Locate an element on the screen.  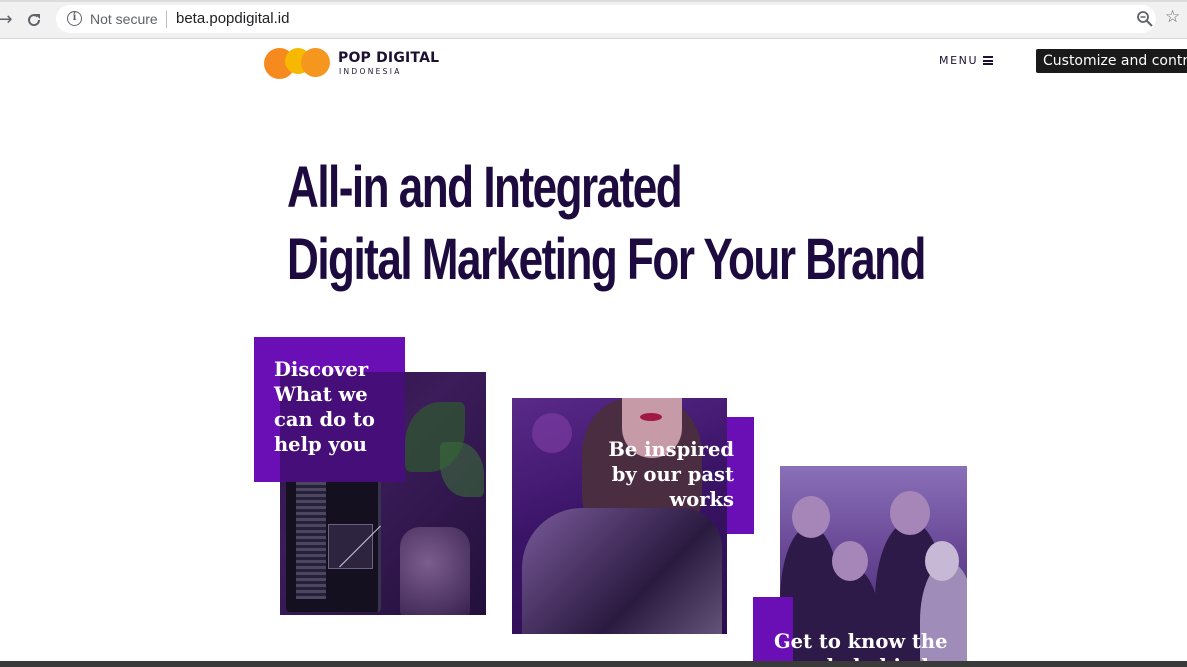
card-text-line: What we is located at coordinates (321, 394).